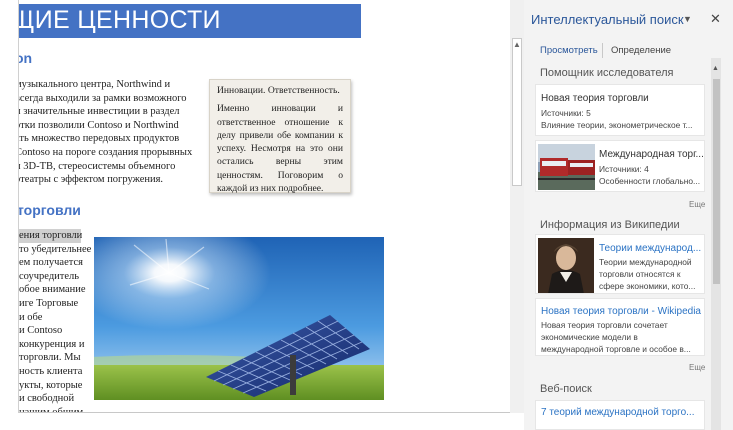  Describe the element at coordinates (645, 262) in the screenshot. I see `card-line: Теории международной` at that location.